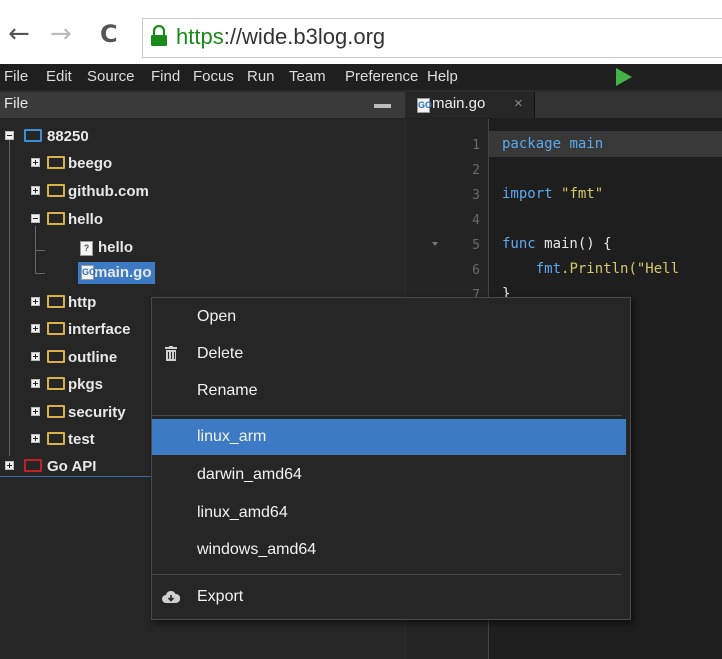 The image size is (722, 659). I want to click on reload-button: C, so click(109, 34).